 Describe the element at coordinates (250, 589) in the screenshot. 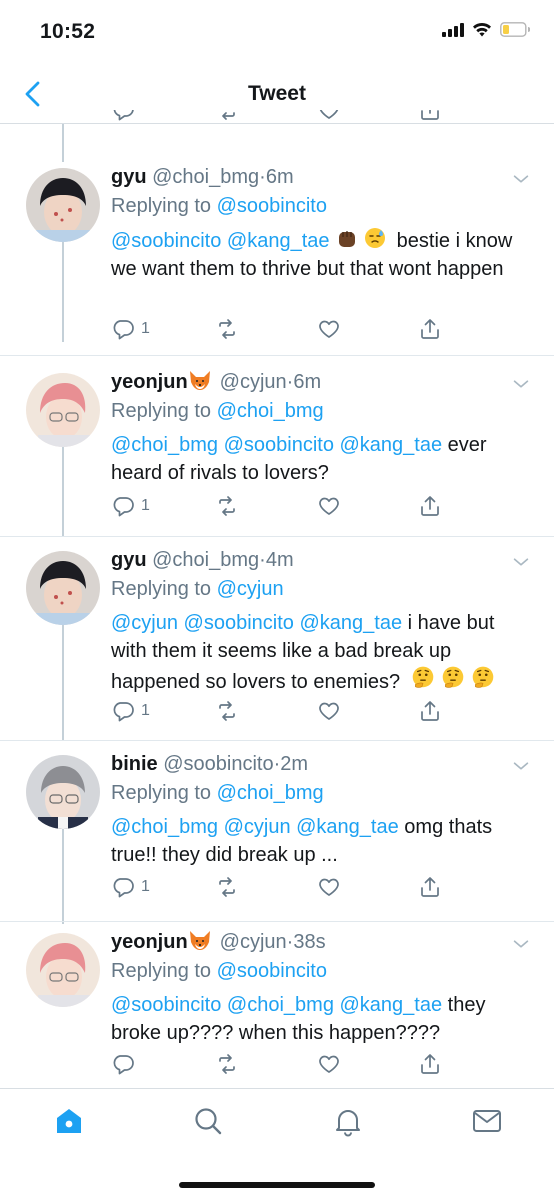

I see `replying-to-link: @cyjun` at that location.